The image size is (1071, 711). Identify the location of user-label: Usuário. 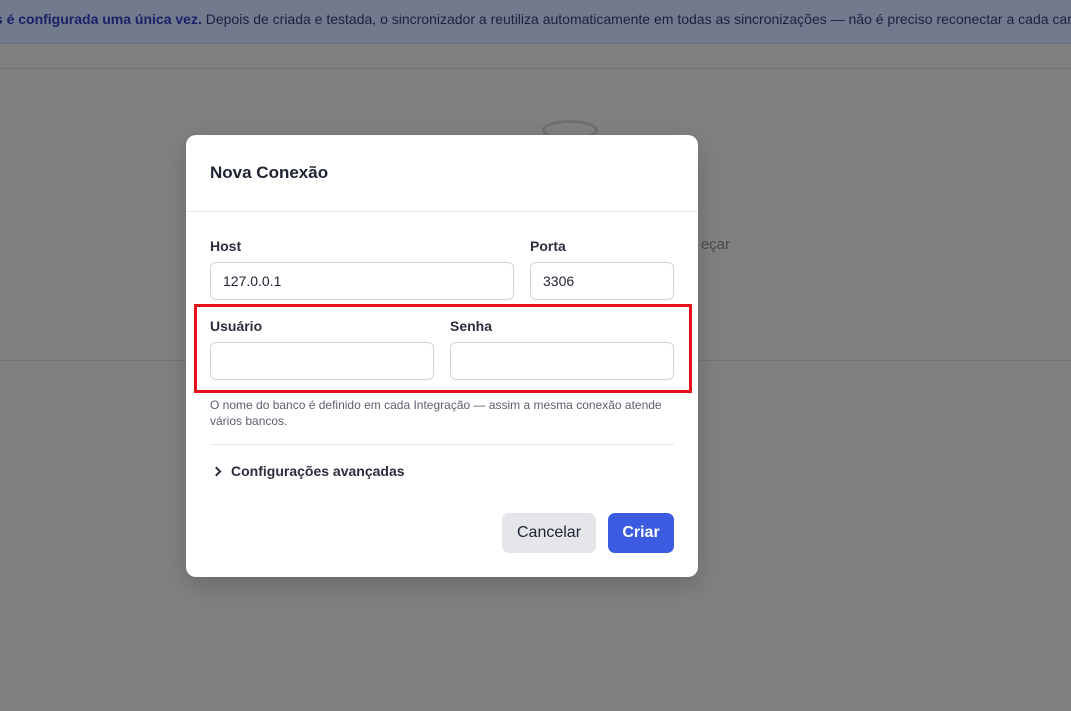
(236, 326).